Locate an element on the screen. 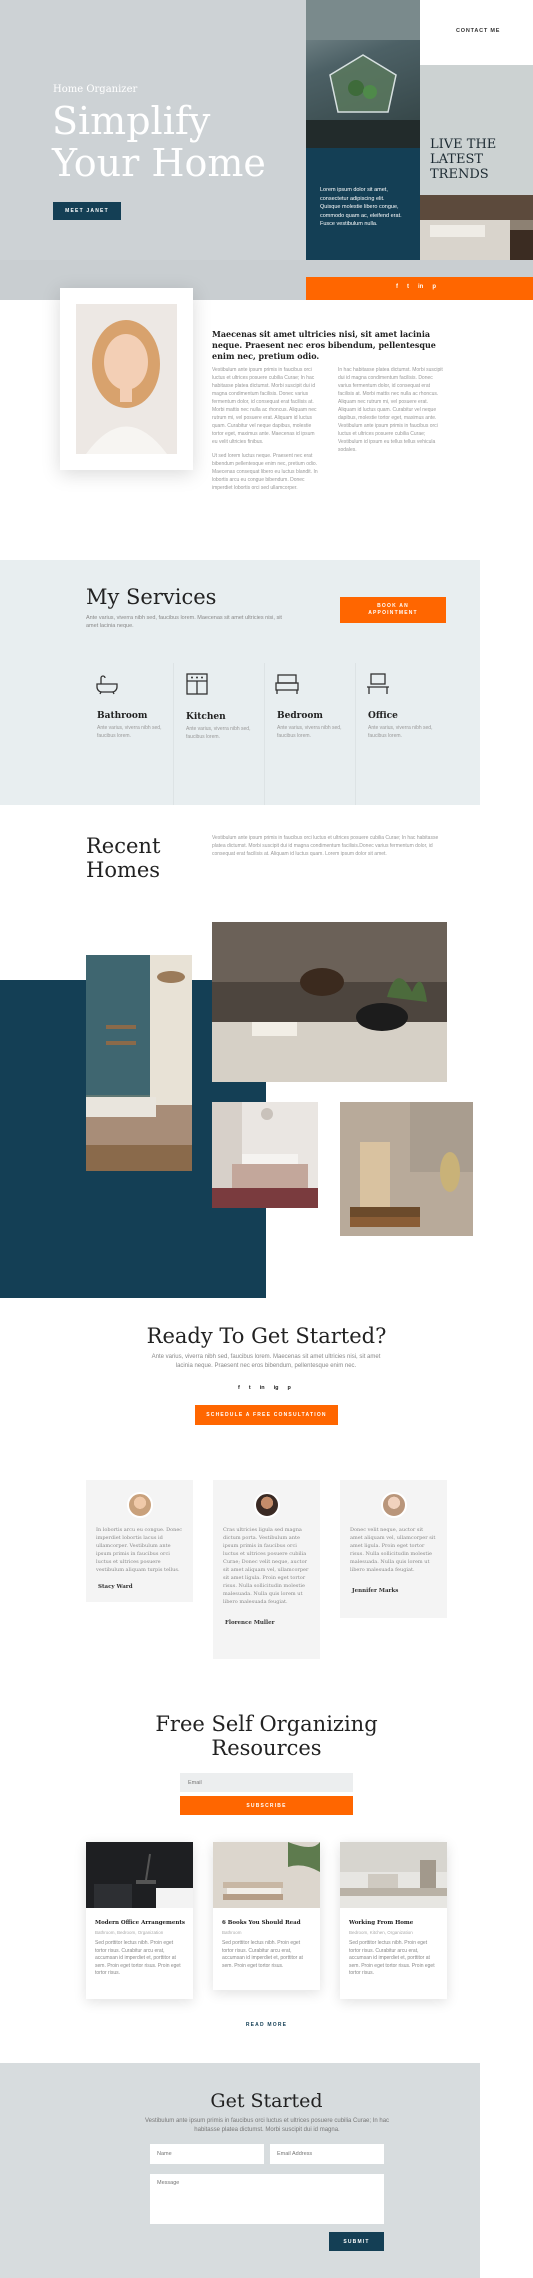 This screenshot has height=2278, width=533. office-photo is located at coordinates (139, 1875).